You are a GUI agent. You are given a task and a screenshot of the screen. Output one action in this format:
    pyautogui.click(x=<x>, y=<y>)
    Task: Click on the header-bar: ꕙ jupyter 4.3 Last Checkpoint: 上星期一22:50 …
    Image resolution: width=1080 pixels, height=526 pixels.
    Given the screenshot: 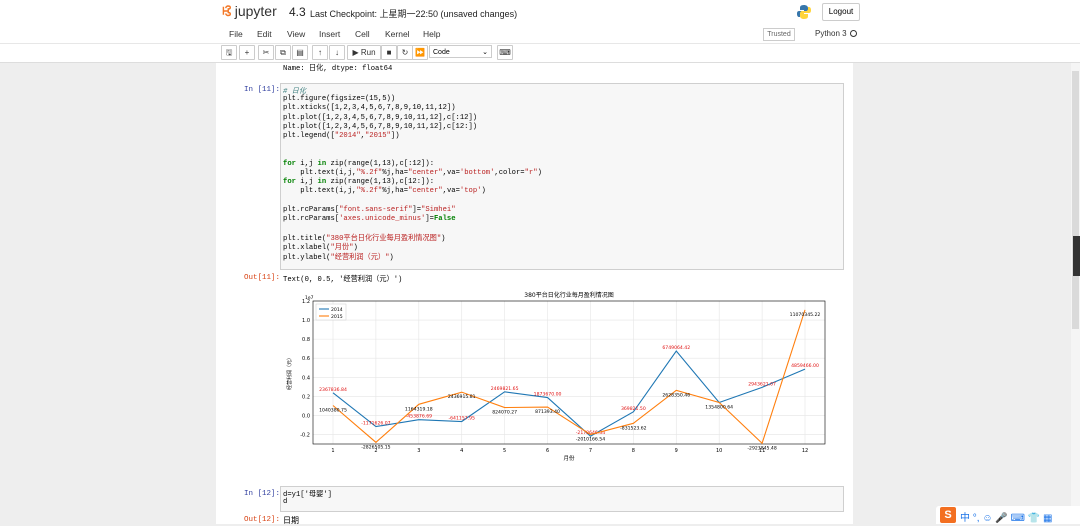 What is the action you would take?
    pyautogui.click(x=540, y=12)
    